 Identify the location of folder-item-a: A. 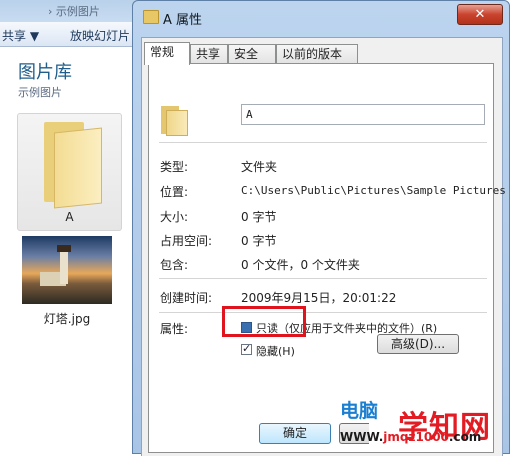
(69, 172).